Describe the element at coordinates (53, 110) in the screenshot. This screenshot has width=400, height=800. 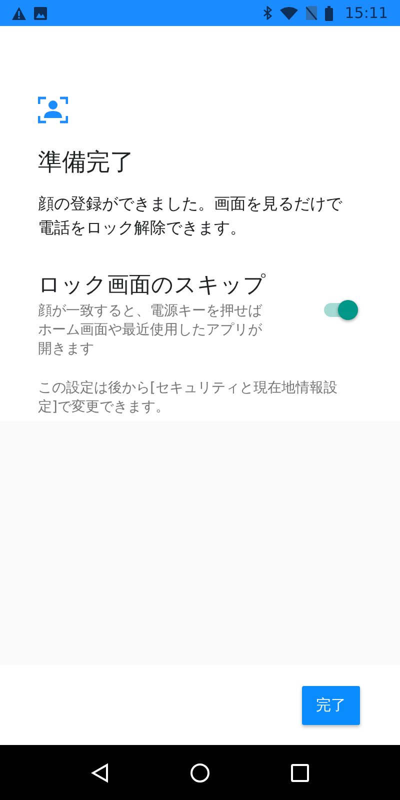
I see `face-scan-icon` at that location.